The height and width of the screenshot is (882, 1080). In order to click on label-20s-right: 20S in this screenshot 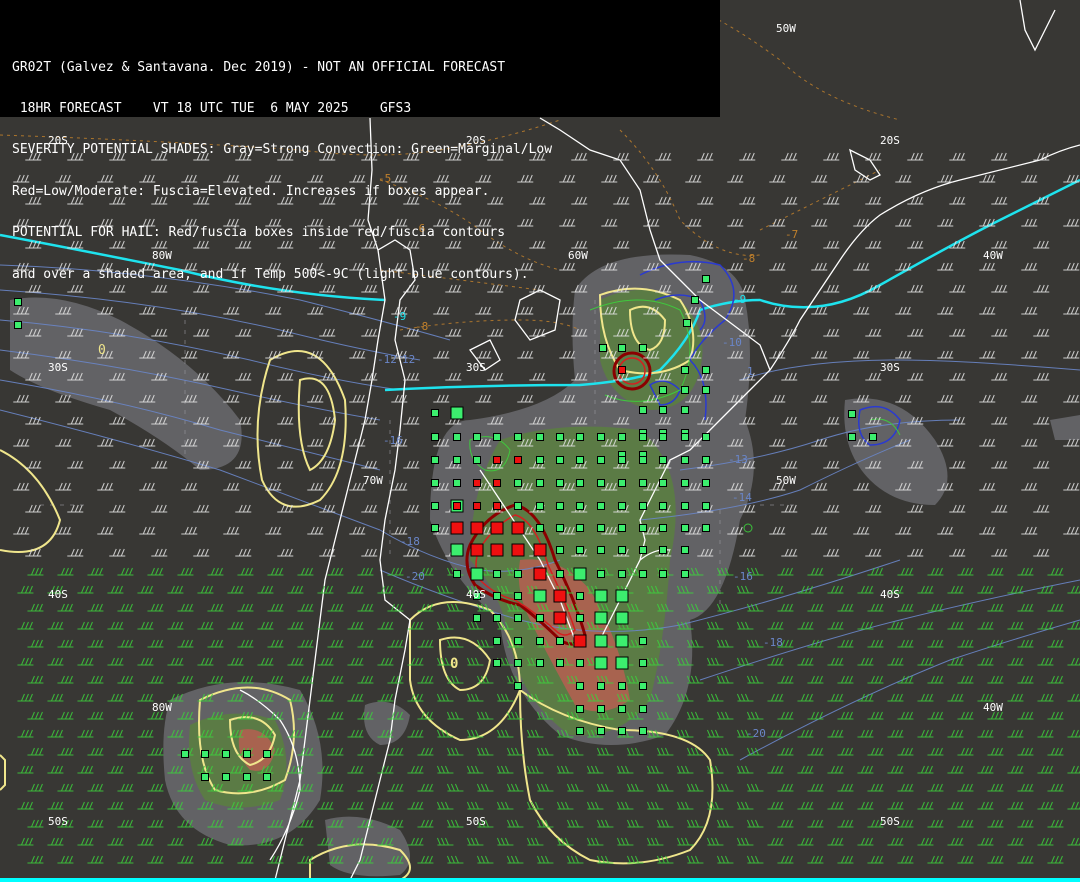, I will do `click(890, 140)`.